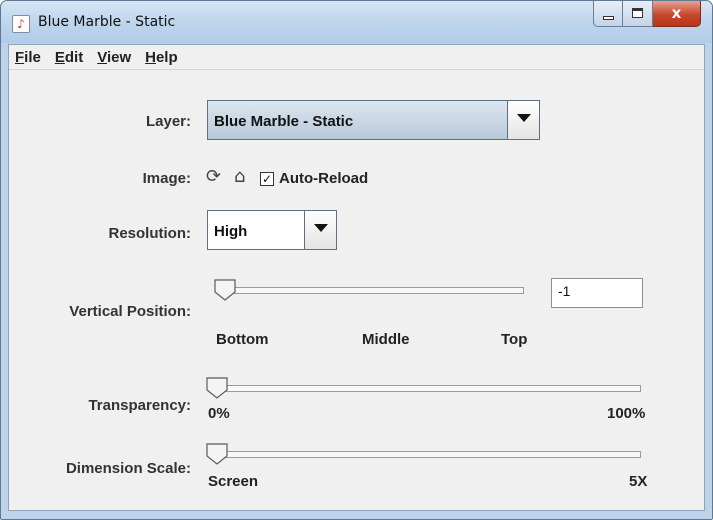  I want to click on transparency-slider-thumb, so click(217, 388).